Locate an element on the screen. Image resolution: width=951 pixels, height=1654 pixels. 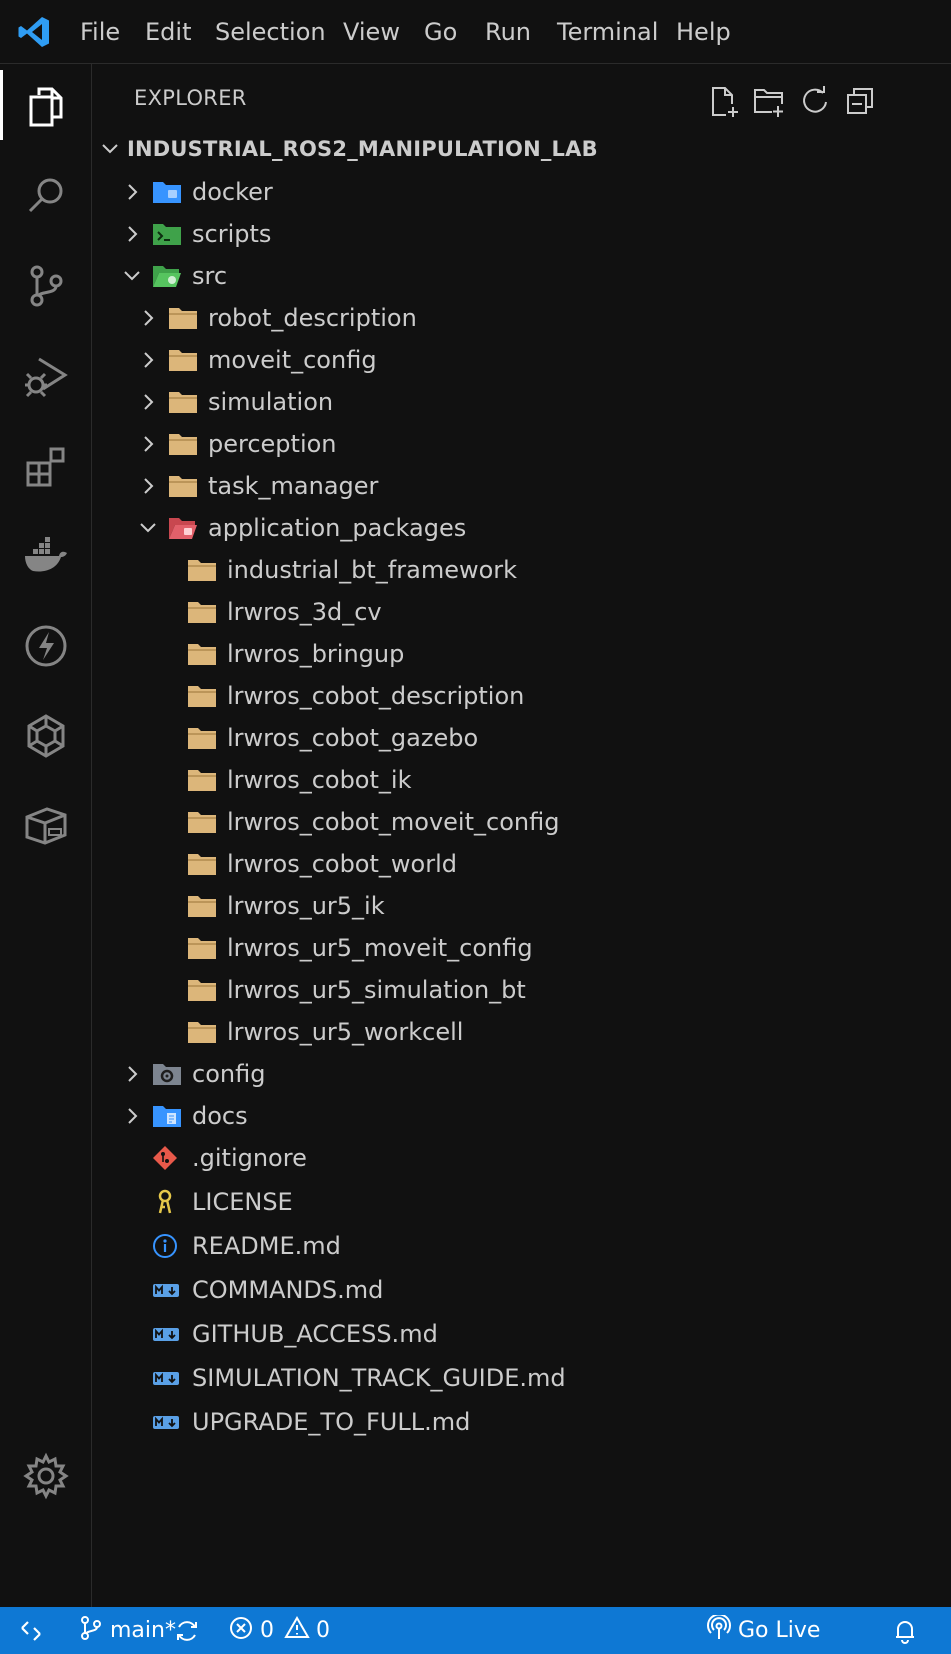
tree-item-lrwros-cobot-description: lrwros_cobot_description is located at coordinates (521, 696).